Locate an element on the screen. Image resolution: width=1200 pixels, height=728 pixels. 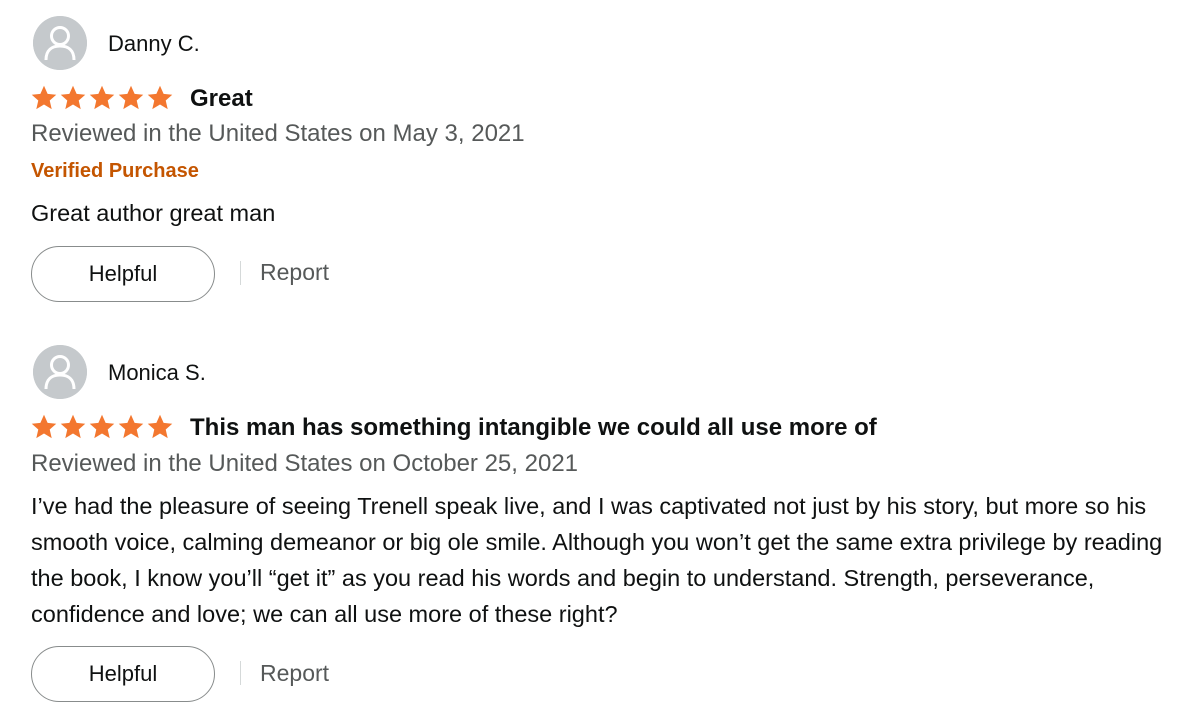
review-body: Great author great man is located at coordinates (153, 213).